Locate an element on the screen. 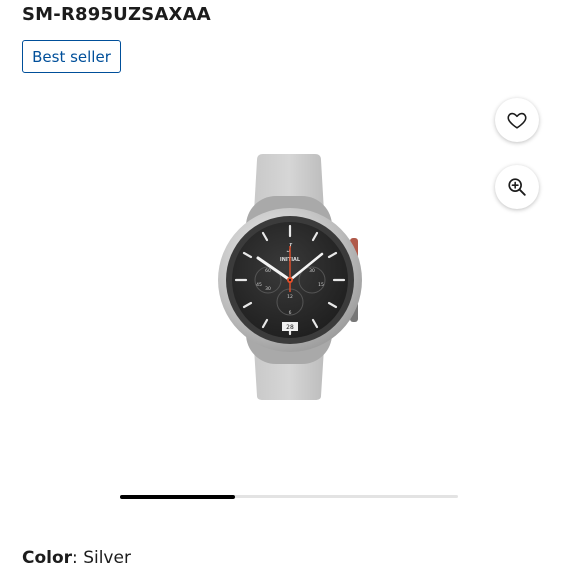  heart-icon is located at coordinates (517, 120).